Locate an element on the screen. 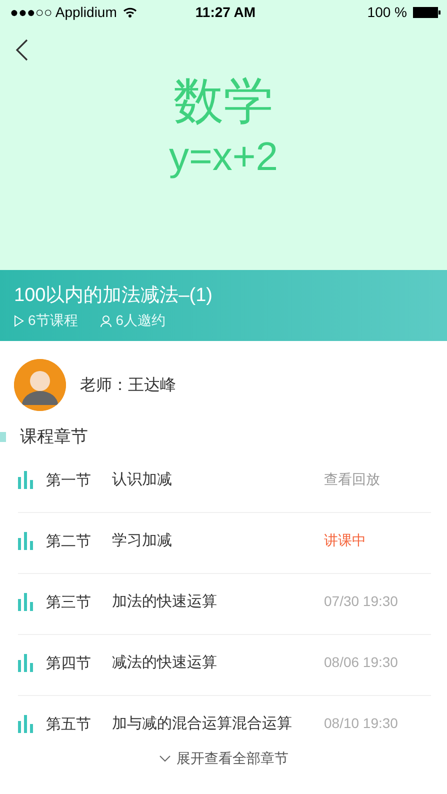  chapter-status: 08/06 19:30 is located at coordinates (361, 662).